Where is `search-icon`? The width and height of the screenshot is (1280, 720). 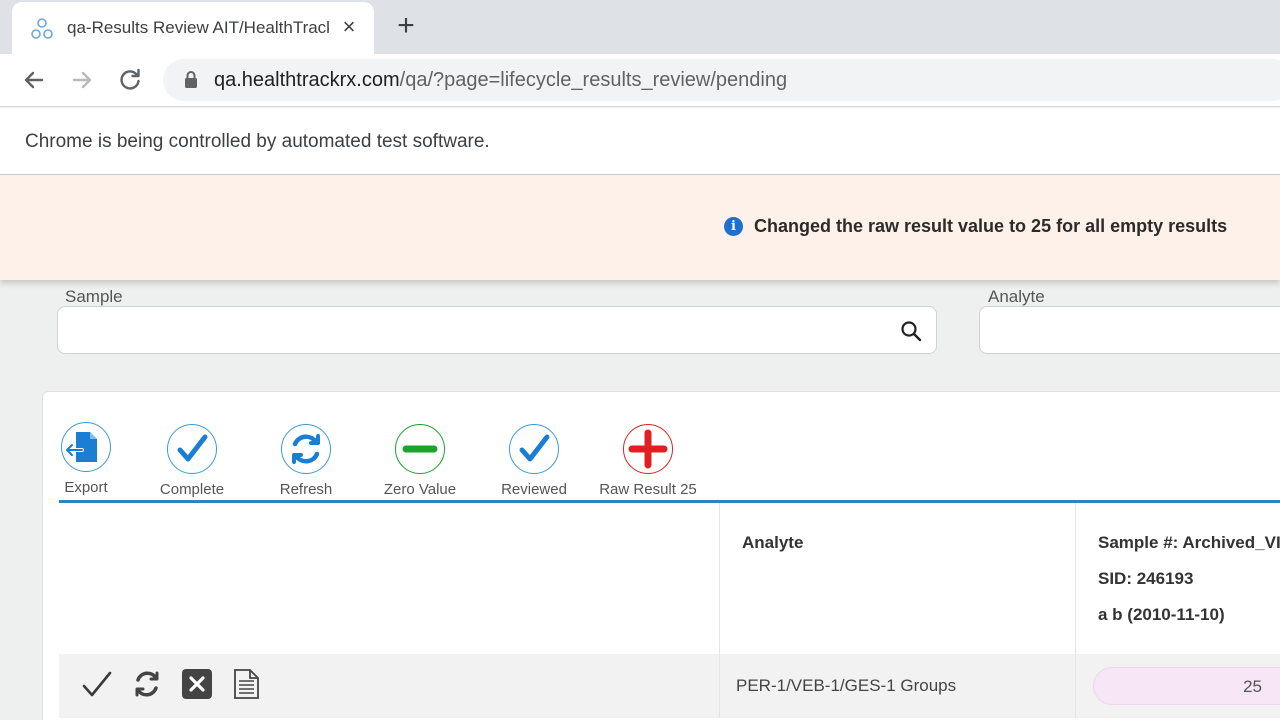 search-icon is located at coordinates (911, 331).